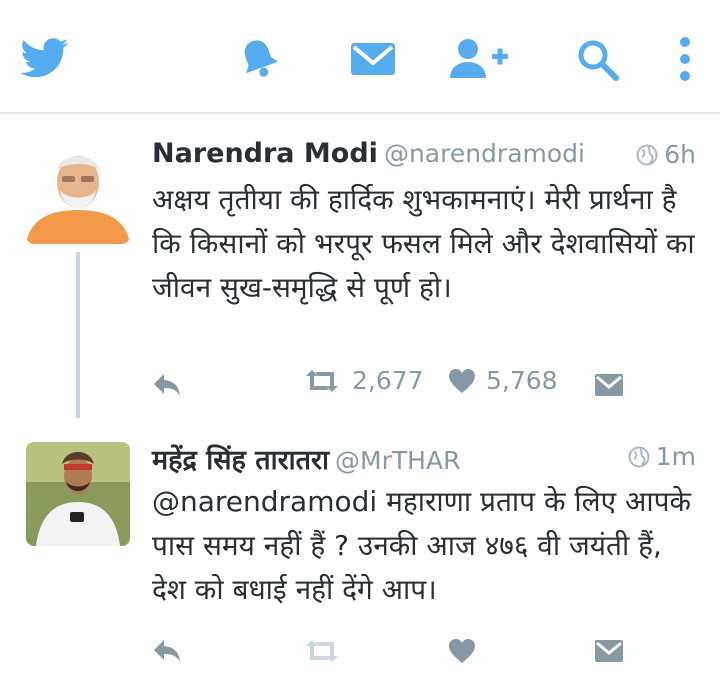 This screenshot has width=720, height=684. I want to click on tweet-time: 1m, so click(675, 456).